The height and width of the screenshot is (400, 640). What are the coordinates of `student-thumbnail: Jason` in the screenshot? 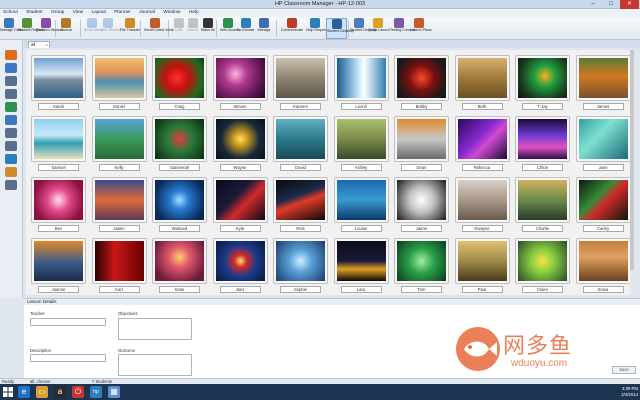 It's located at (119, 205).